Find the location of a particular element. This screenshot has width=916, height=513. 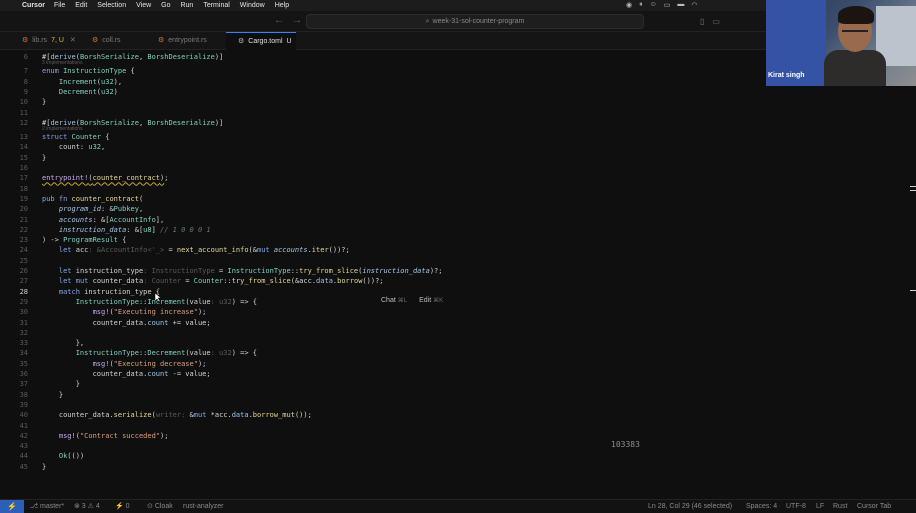

menu-file: File is located at coordinates (59, 5).